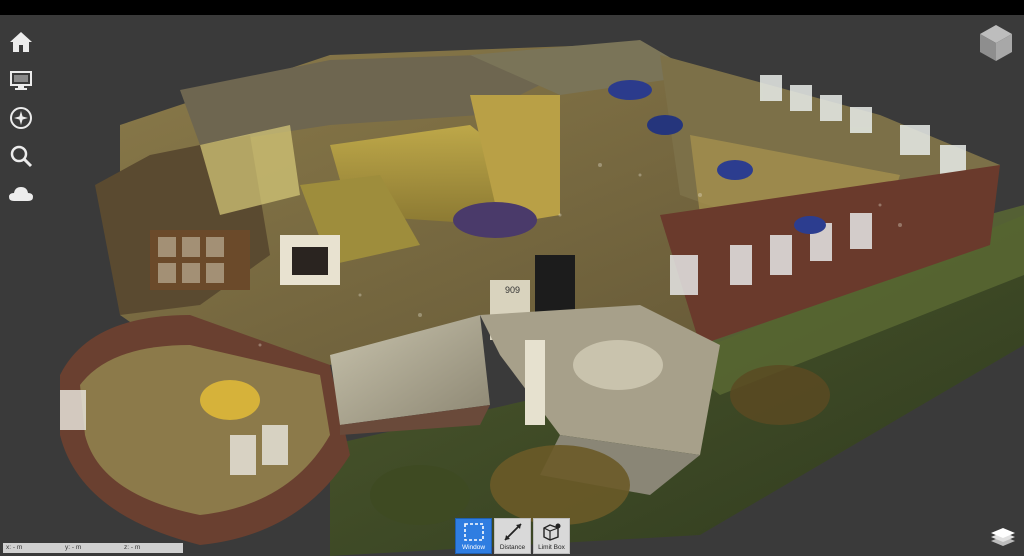 Image resolution: width=1024 pixels, height=556 pixels. I want to click on view-cube-icon, so click(996, 43).